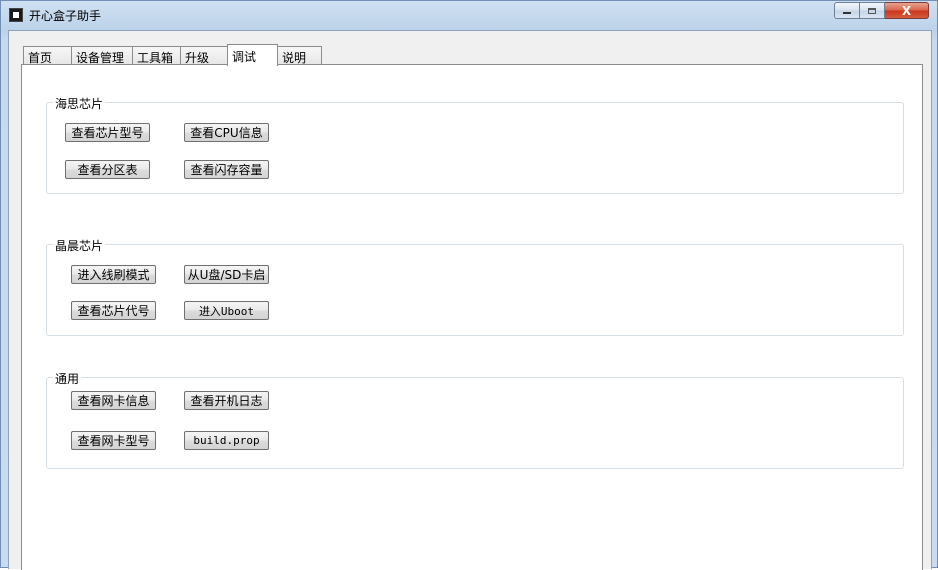  What do you see at coordinates (847, 10) in the screenshot?
I see `minimize-button` at bounding box center [847, 10].